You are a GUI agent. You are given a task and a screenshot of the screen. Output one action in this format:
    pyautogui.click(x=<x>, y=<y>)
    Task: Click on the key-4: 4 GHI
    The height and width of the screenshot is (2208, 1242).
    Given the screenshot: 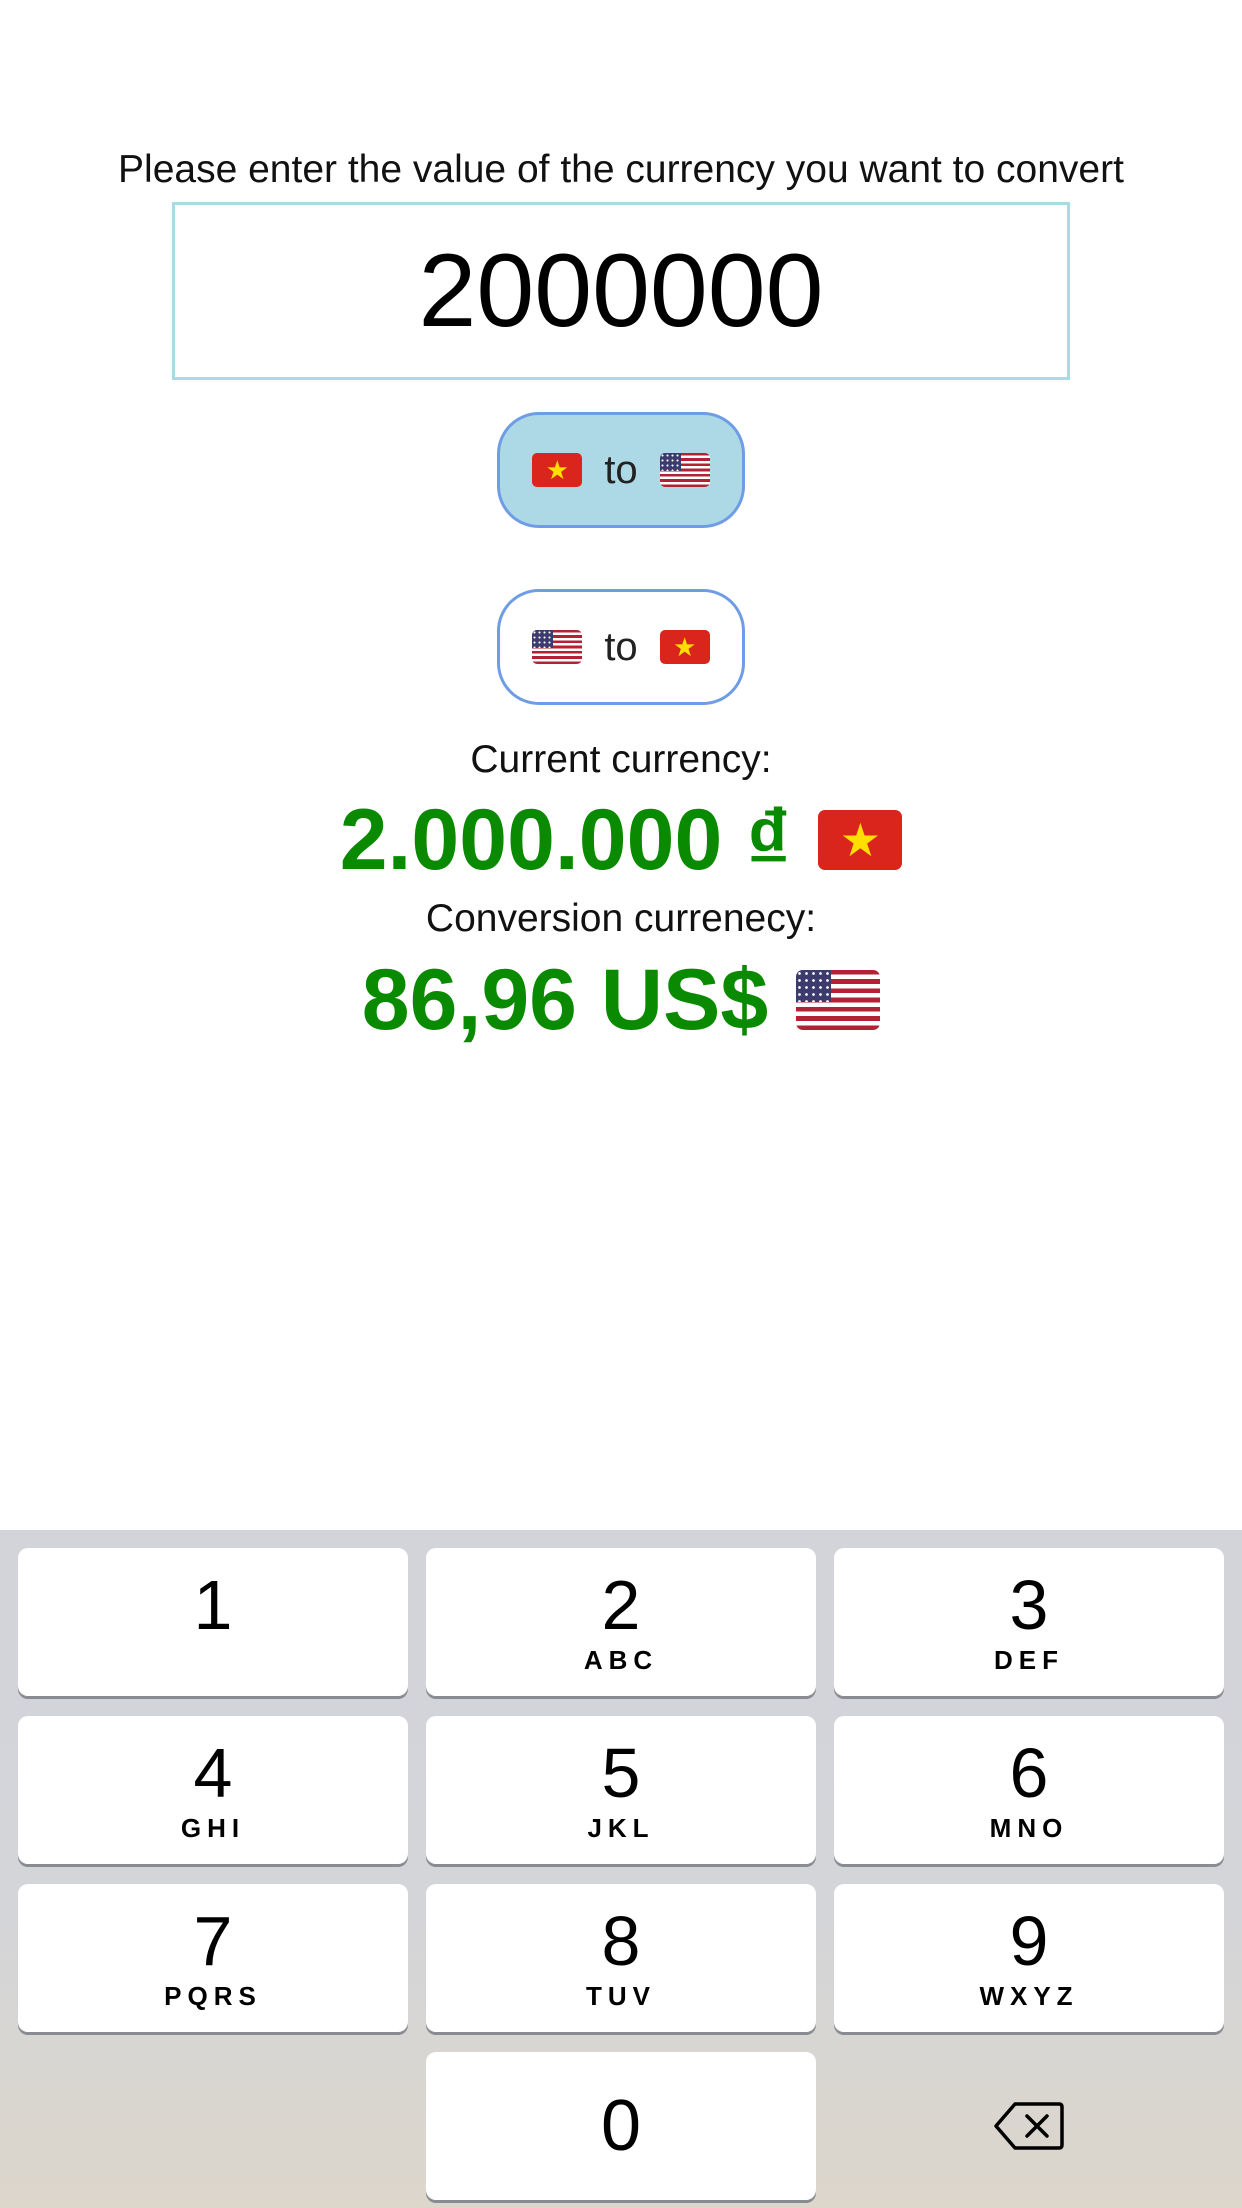 What is the action you would take?
    pyautogui.click(x=213, y=1790)
    